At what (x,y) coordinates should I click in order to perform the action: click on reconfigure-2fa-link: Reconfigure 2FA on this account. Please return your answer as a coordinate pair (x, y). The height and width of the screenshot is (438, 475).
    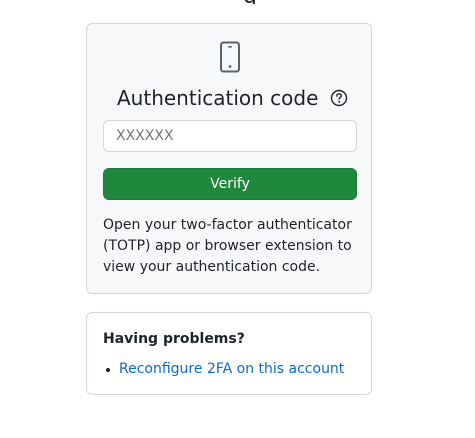
    Looking at the image, I should click on (231, 369).